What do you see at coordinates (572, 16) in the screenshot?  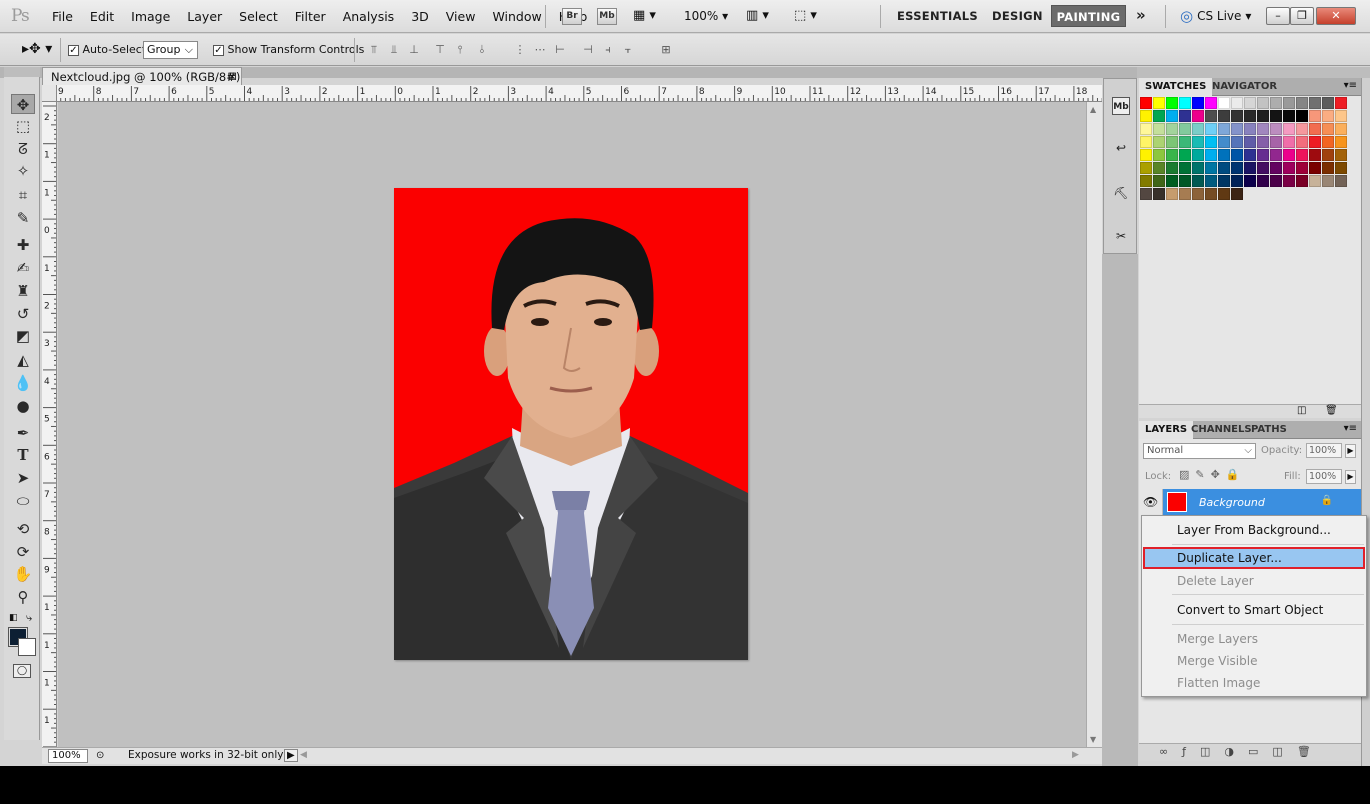 I see `bridge-button: Br` at bounding box center [572, 16].